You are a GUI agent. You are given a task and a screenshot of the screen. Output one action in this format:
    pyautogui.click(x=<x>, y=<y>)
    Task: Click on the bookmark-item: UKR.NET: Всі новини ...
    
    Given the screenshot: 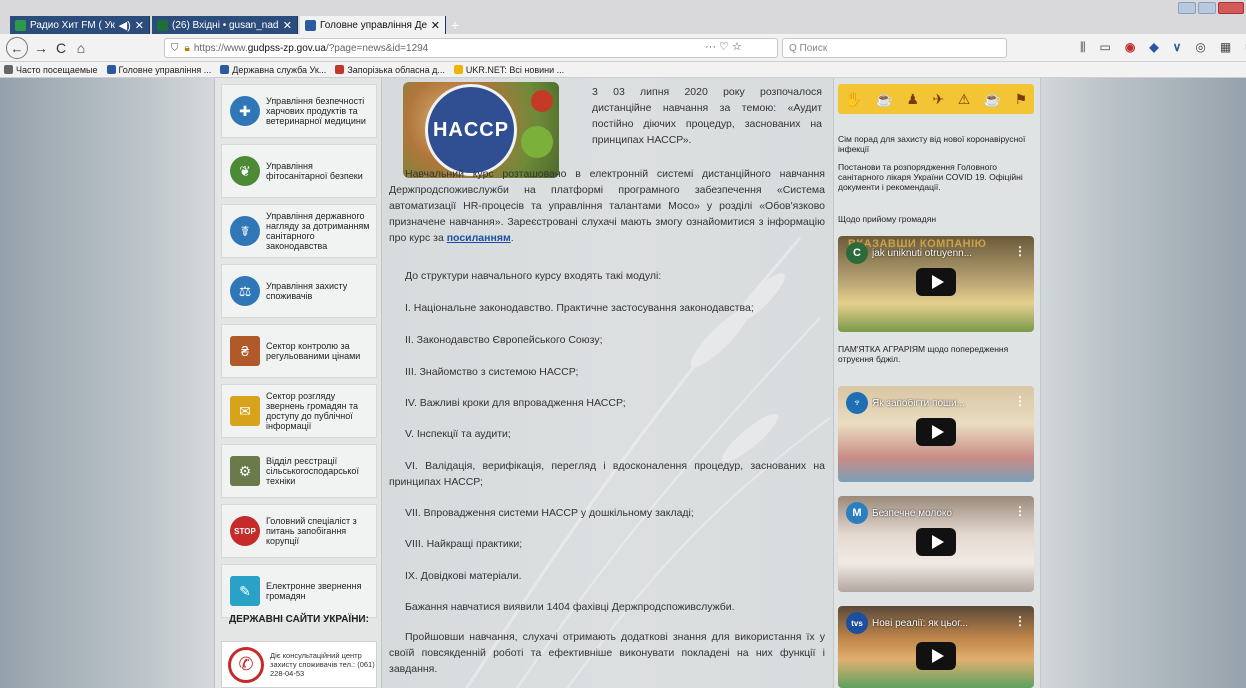 What is the action you would take?
    pyautogui.click(x=508, y=70)
    